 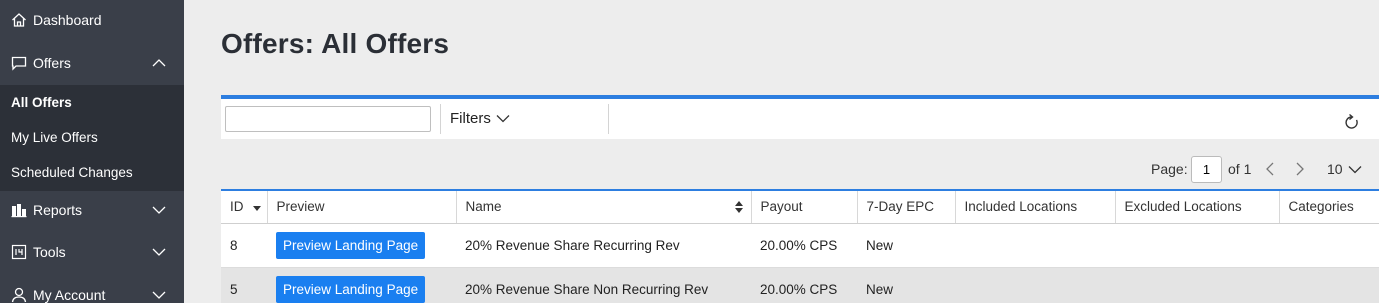 I want to click on bar-chart-icon, so click(x=19, y=210).